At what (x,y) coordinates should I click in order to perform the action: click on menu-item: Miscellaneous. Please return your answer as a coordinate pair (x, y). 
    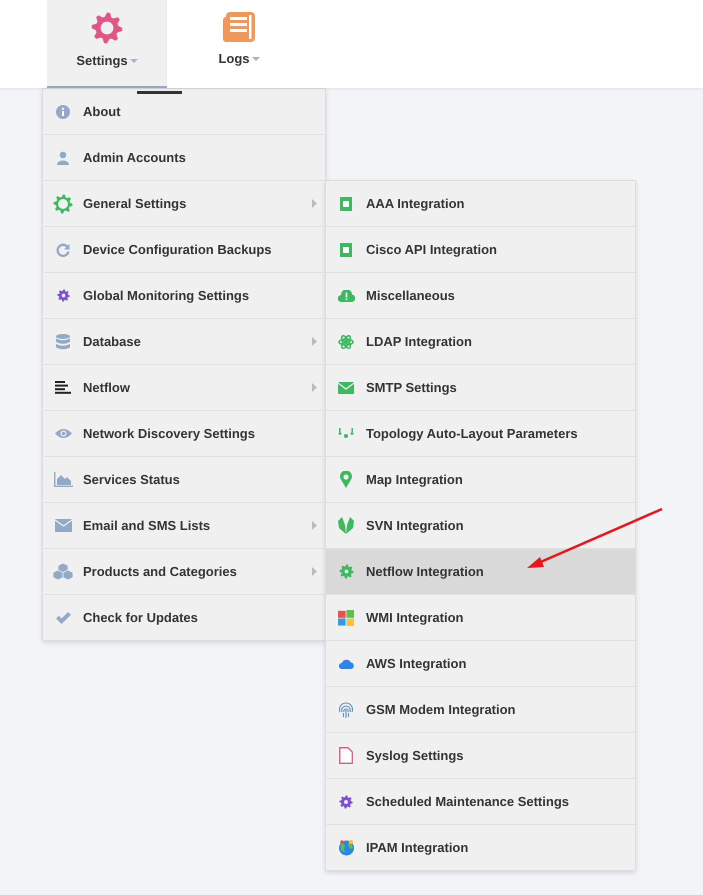
    Looking at the image, I should click on (480, 296).